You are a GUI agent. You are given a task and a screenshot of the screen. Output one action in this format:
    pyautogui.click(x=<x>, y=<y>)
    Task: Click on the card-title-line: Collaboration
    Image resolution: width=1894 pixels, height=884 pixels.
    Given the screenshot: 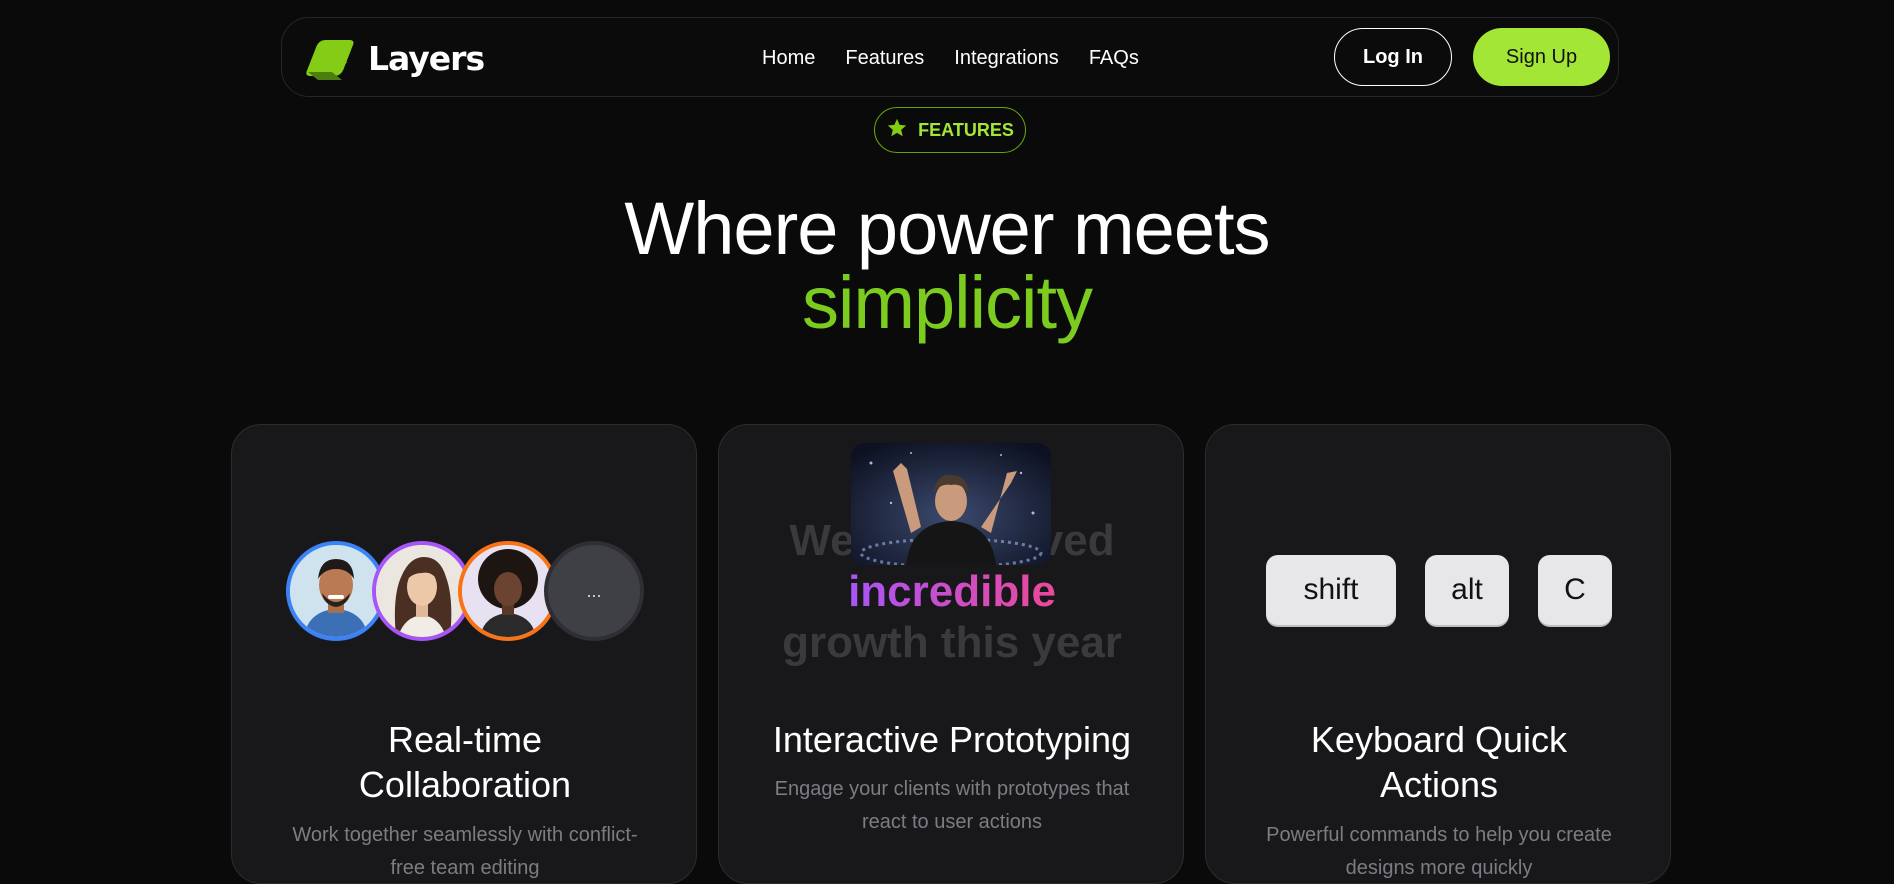 What is the action you would take?
    pyautogui.click(x=465, y=784)
    